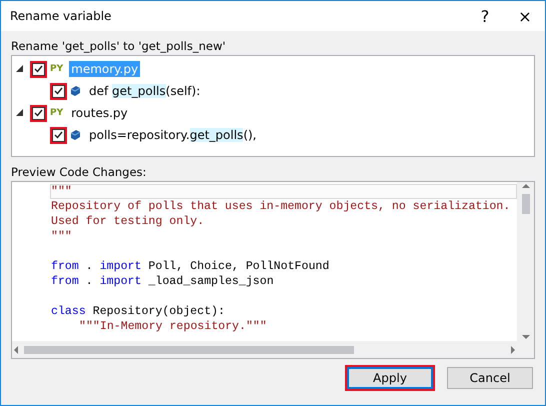  Describe the element at coordinates (525, 16) in the screenshot. I see `close-button: ×` at that location.